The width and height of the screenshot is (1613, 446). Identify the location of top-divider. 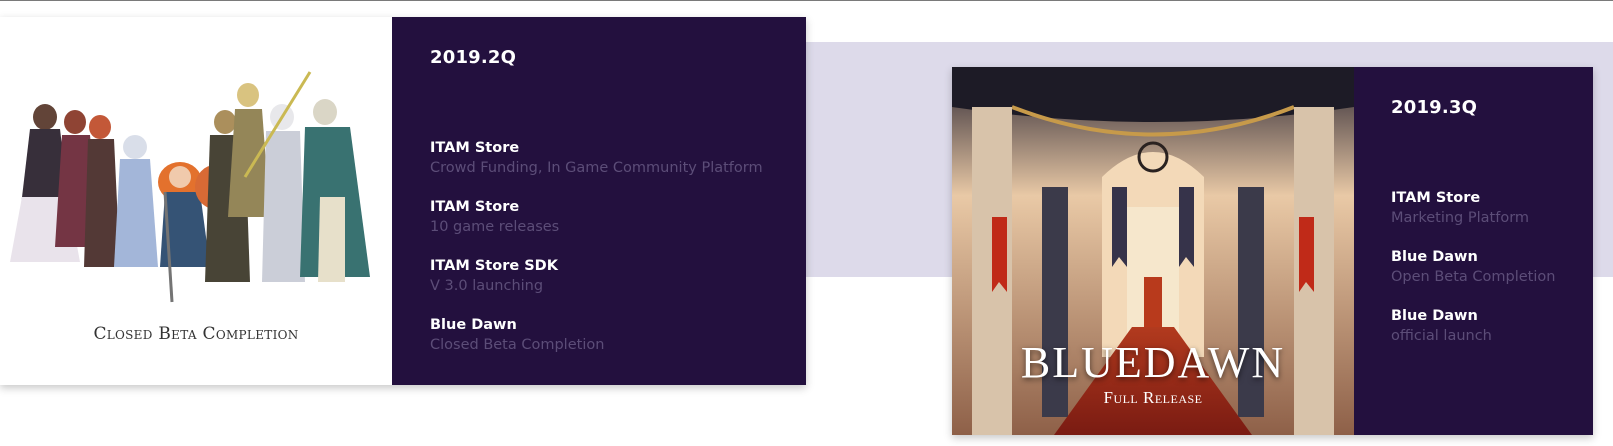
(806, 0).